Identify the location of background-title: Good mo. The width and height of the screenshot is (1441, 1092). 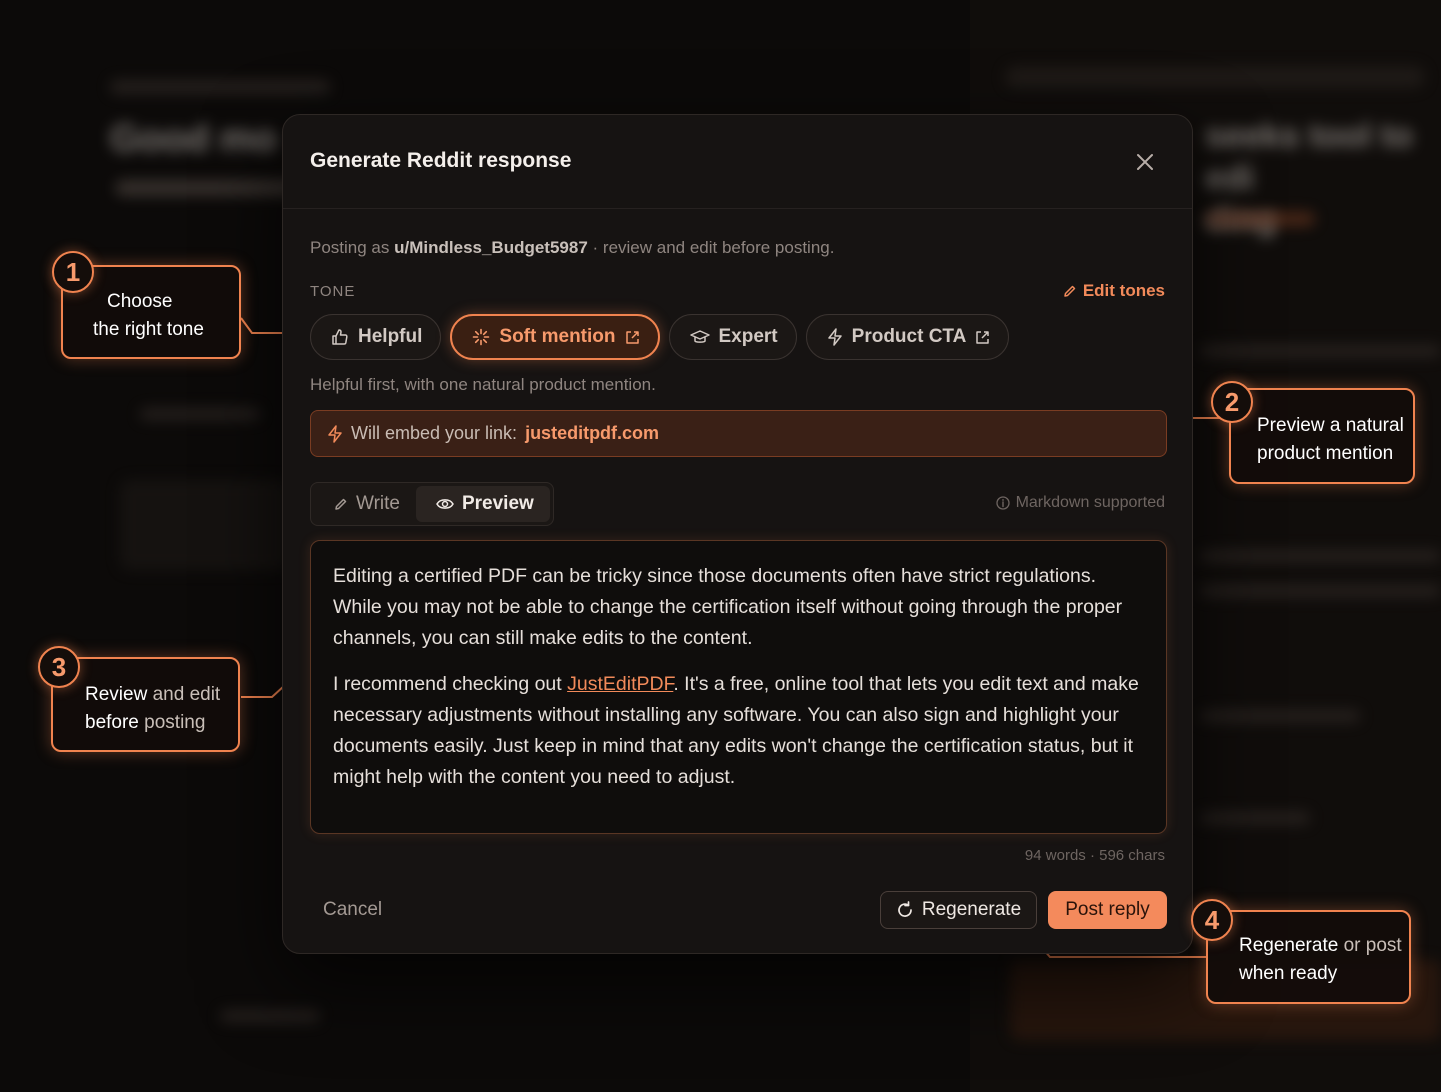
(193, 139).